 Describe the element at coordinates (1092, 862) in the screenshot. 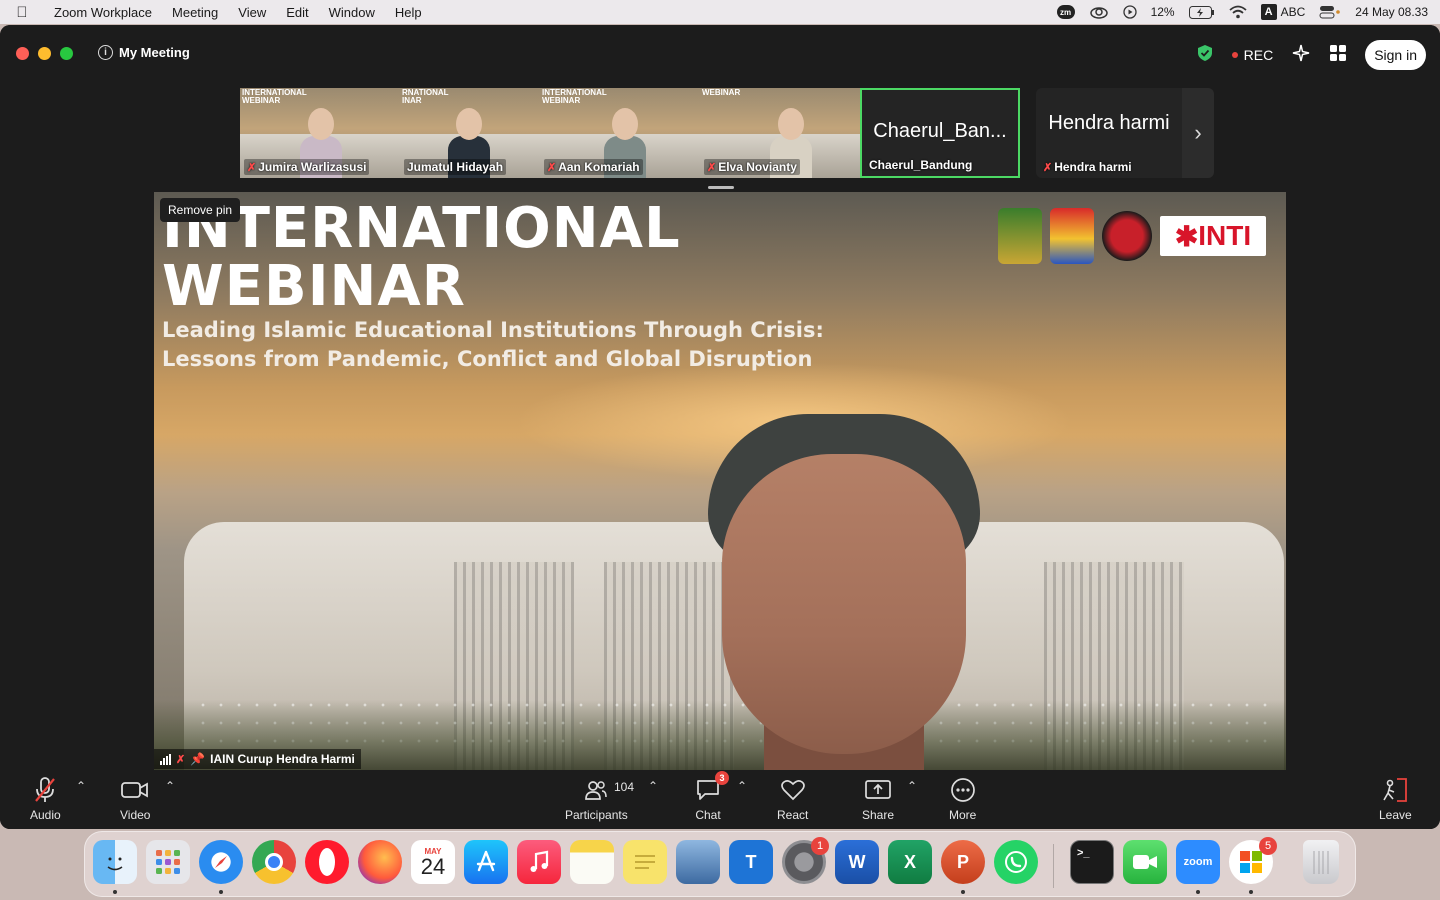

I see `terminal-icon: >_` at that location.